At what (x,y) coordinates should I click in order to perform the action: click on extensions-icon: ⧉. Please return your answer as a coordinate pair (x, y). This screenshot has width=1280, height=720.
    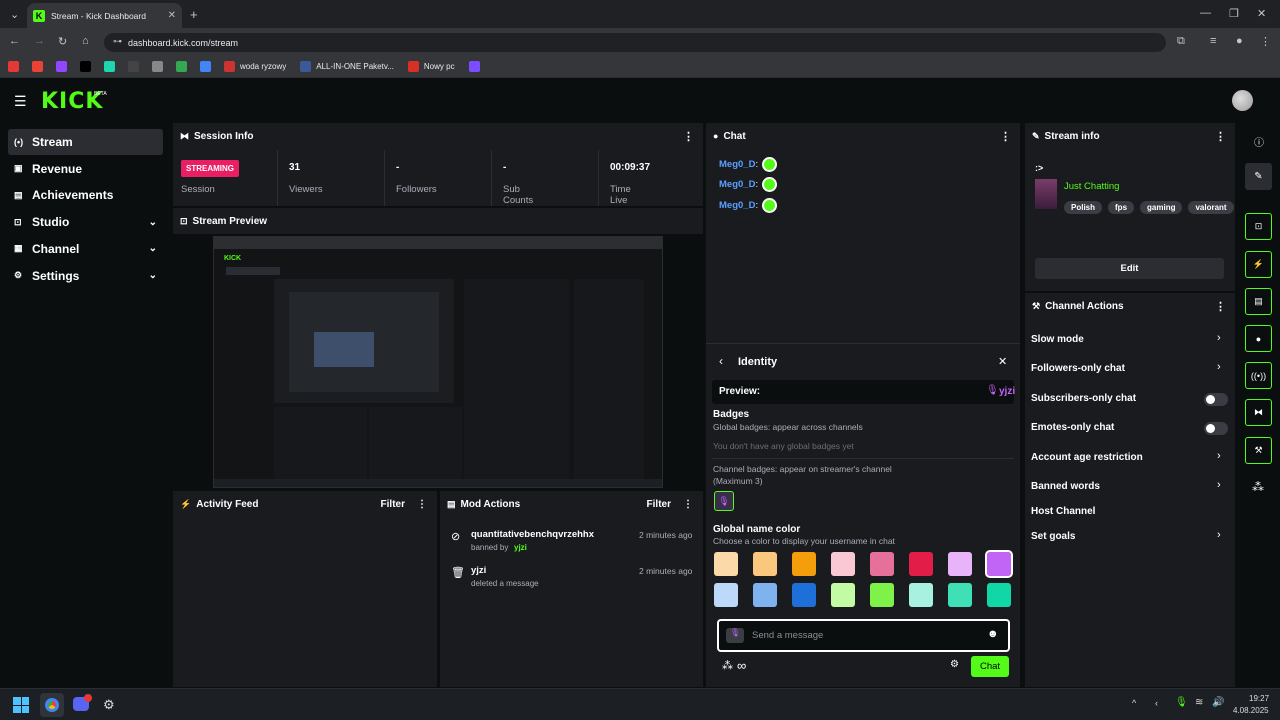
    Looking at the image, I should click on (1181, 41).